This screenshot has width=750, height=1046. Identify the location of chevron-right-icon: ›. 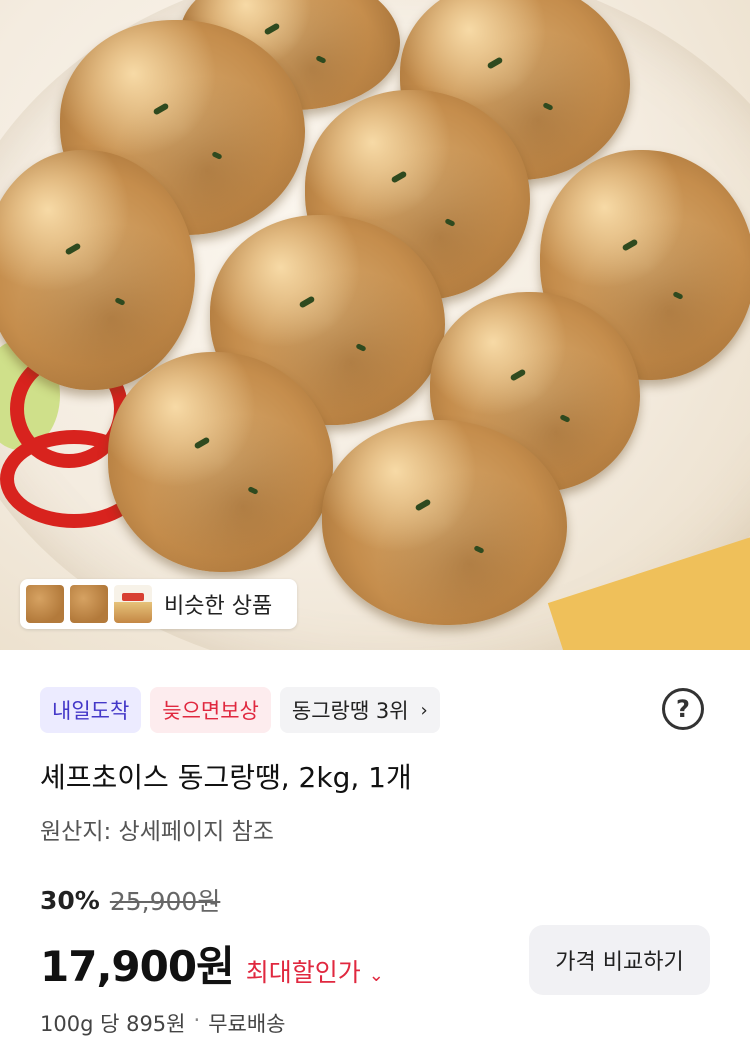
(424, 710).